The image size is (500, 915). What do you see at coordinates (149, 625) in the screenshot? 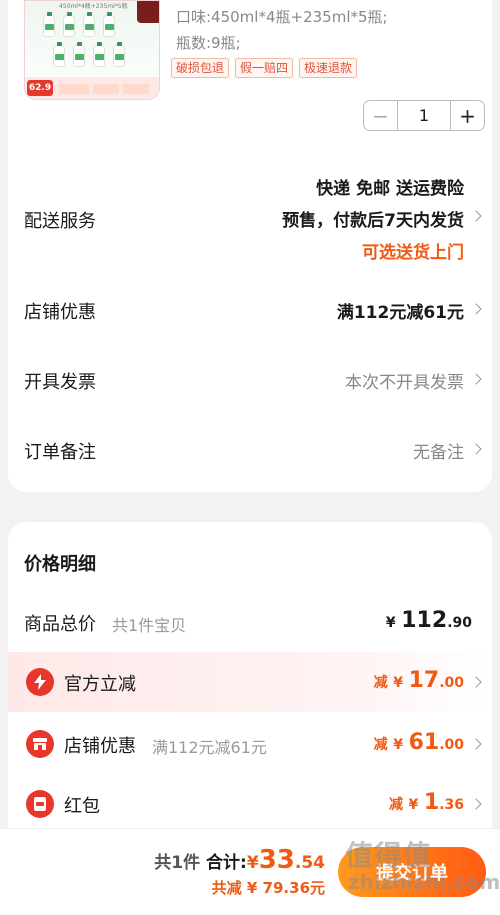
I see `total-price-count: 共1件宝贝` at bounding box center [149, 625].